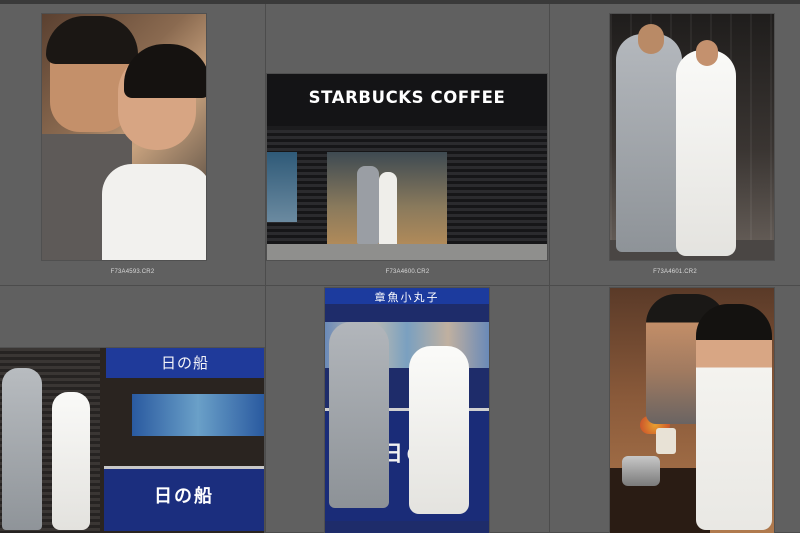 This screenshot has height=533, width=800. I want to click on photo-thumbnail: 章魚小丸子 日の船, so click(407, 410).